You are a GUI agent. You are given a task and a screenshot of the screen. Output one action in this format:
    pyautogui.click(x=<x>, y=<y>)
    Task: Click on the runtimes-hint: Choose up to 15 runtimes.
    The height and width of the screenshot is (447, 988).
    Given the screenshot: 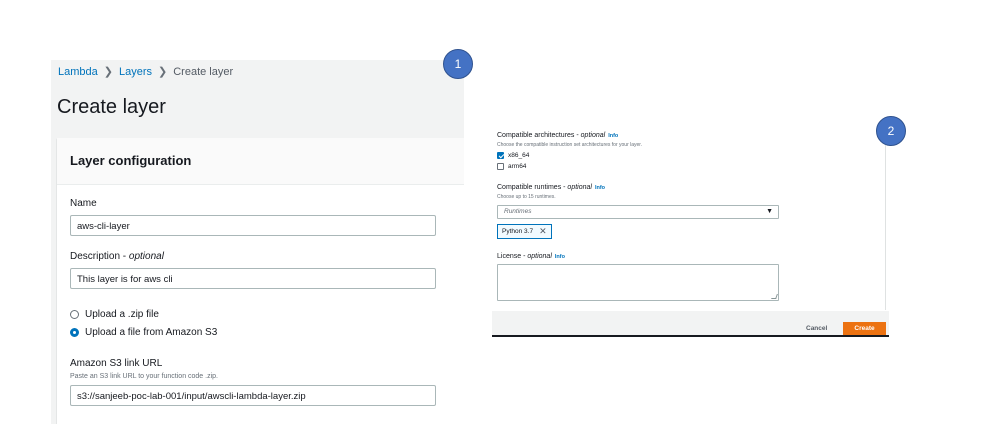 What is the action you would take?
    pyautogui.click(x=526, y=197)
    